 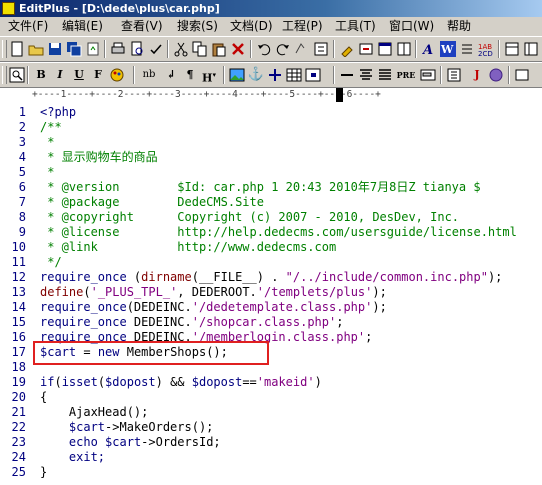 What do you see at coordinates (18, 352) in the screenshot?
I see `line-number: 17` at bounding box center [18, 352].